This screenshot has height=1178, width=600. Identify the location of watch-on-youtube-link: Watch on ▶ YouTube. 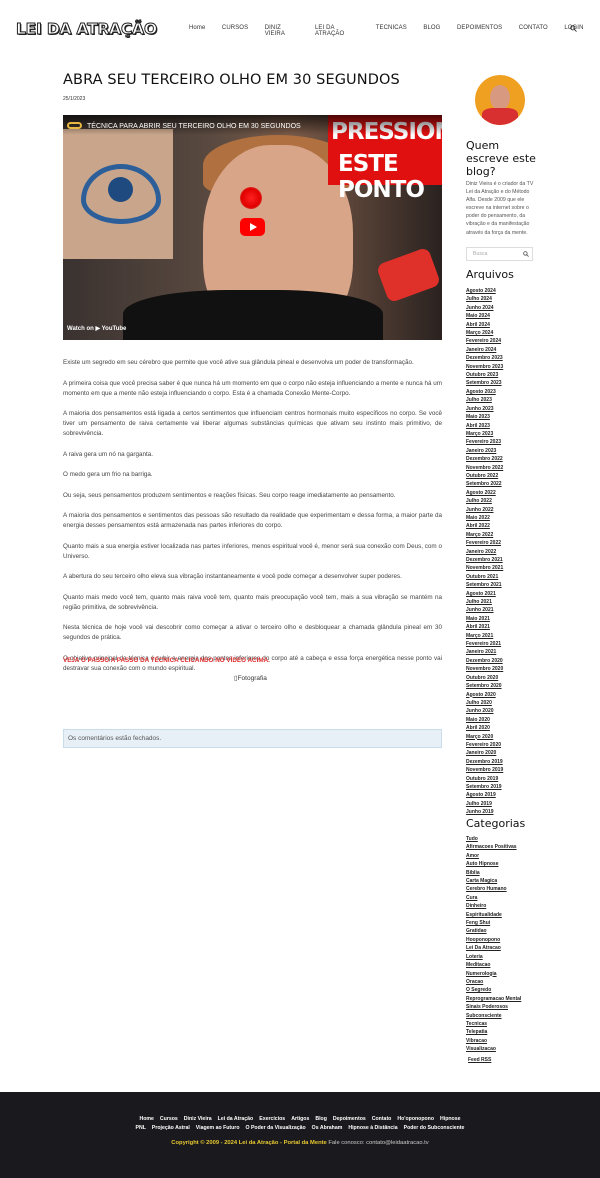
(96, 328).